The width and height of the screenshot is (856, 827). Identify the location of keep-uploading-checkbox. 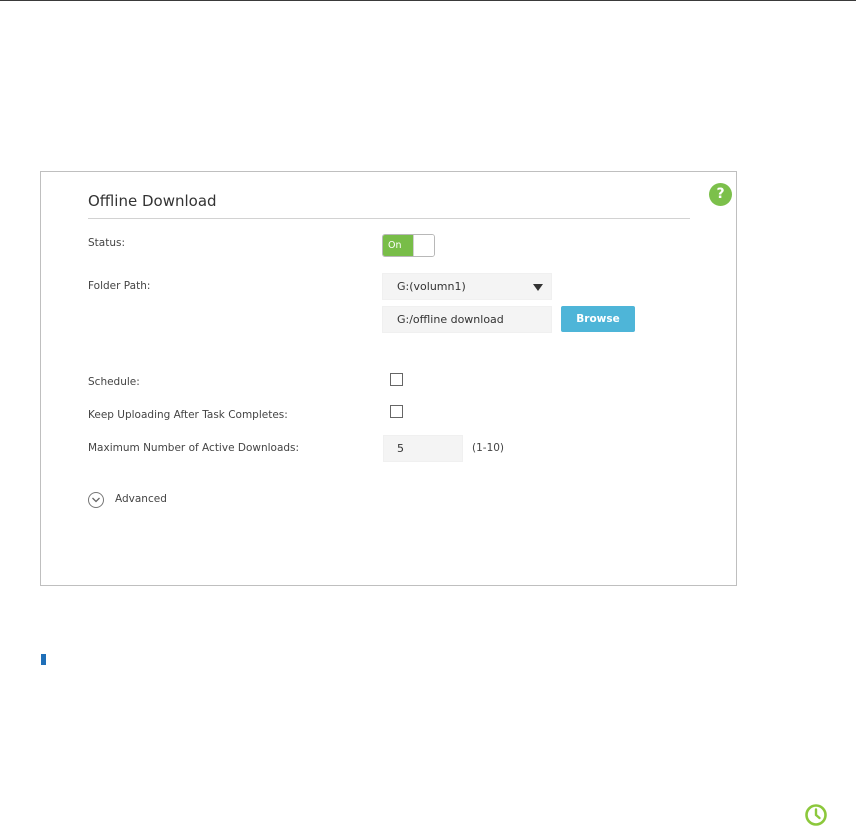
(396, 411).